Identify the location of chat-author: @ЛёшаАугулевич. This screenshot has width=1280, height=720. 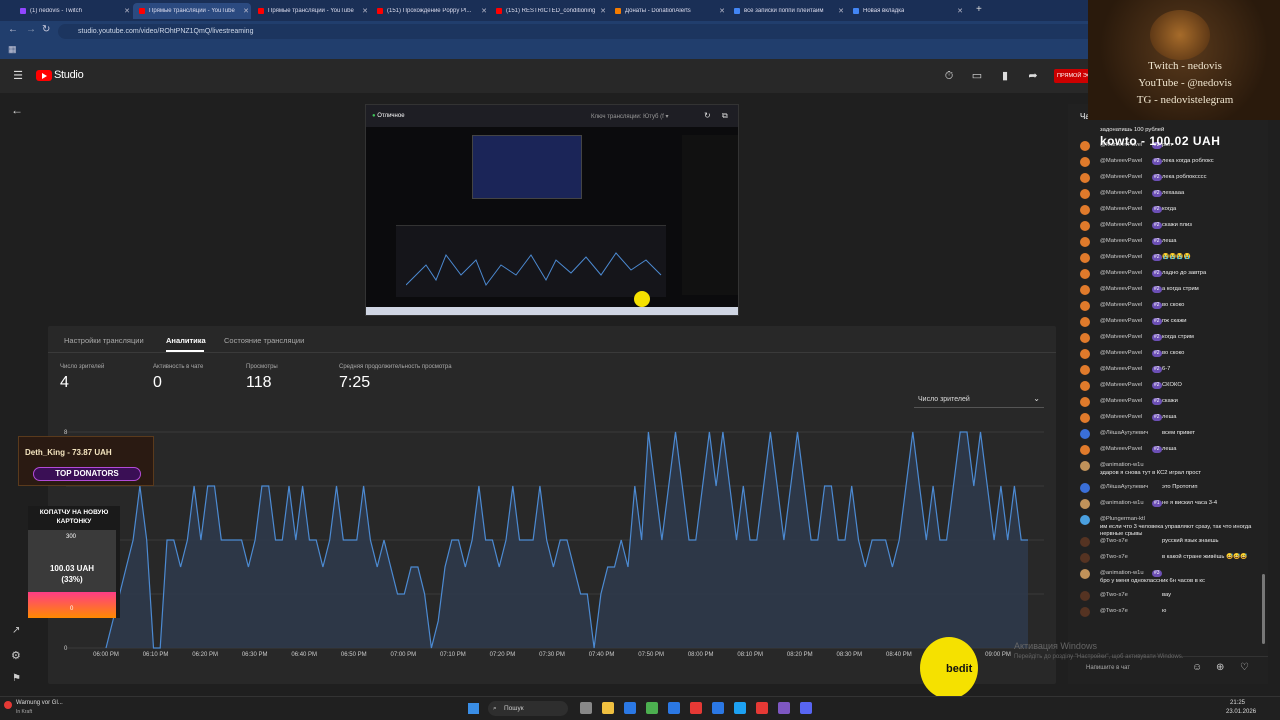
(1124, 433).